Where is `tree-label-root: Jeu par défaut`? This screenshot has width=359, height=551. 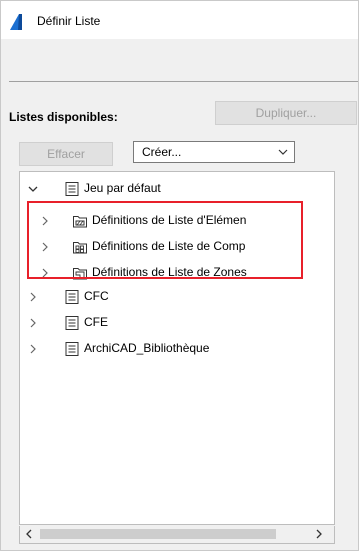
tree-label-root: Jeu par défaut is located at coordinates (122, 188).